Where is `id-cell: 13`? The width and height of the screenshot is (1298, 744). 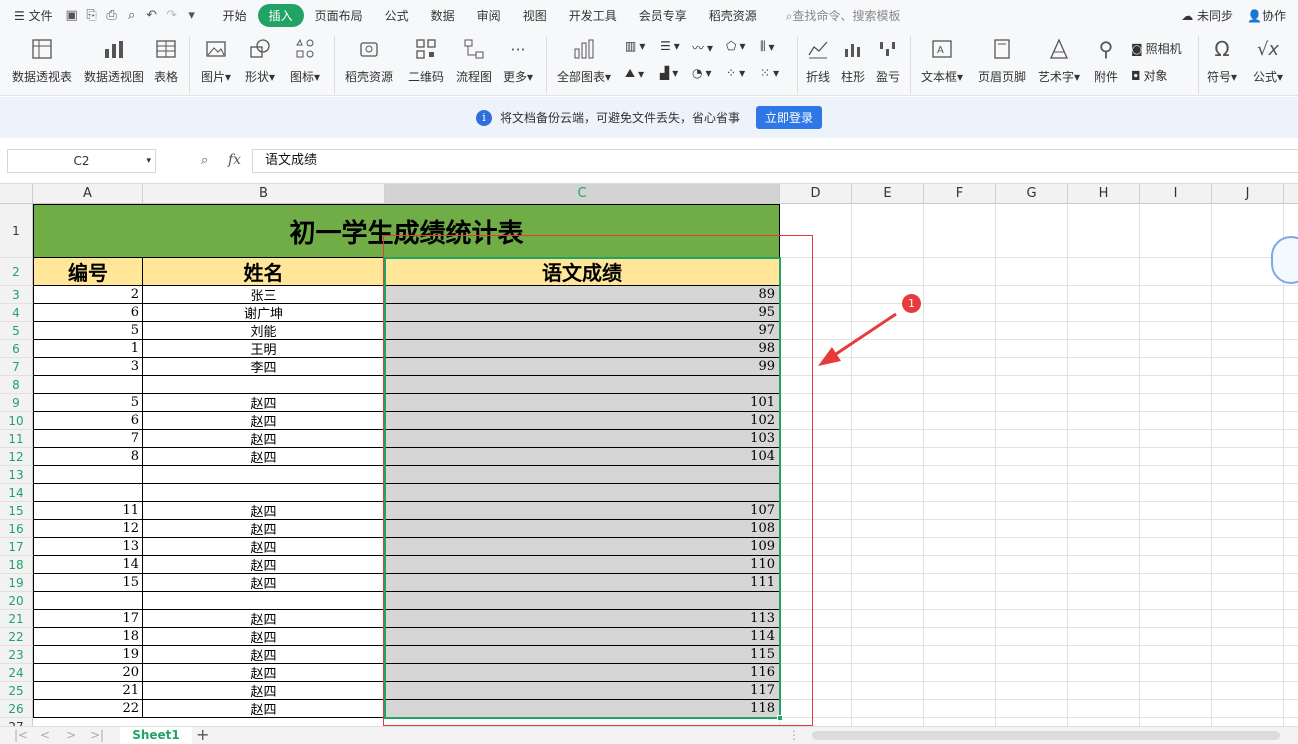
id-cell: 13 is located at coordinates (88, 547).